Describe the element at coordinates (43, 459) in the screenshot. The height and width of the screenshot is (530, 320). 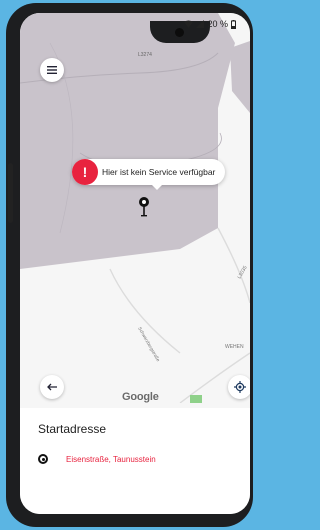
I see `origin-dot-icon` at that location.